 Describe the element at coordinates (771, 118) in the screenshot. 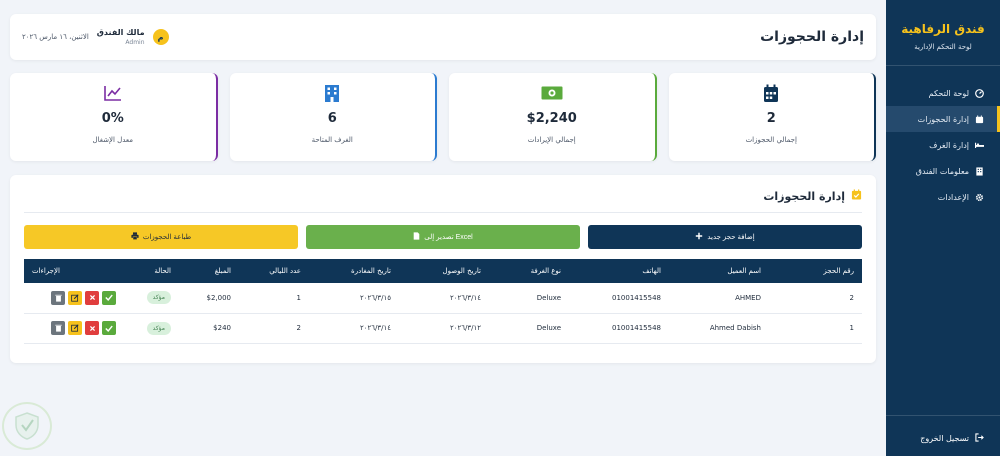

I see `stat-value: 2` at that location.